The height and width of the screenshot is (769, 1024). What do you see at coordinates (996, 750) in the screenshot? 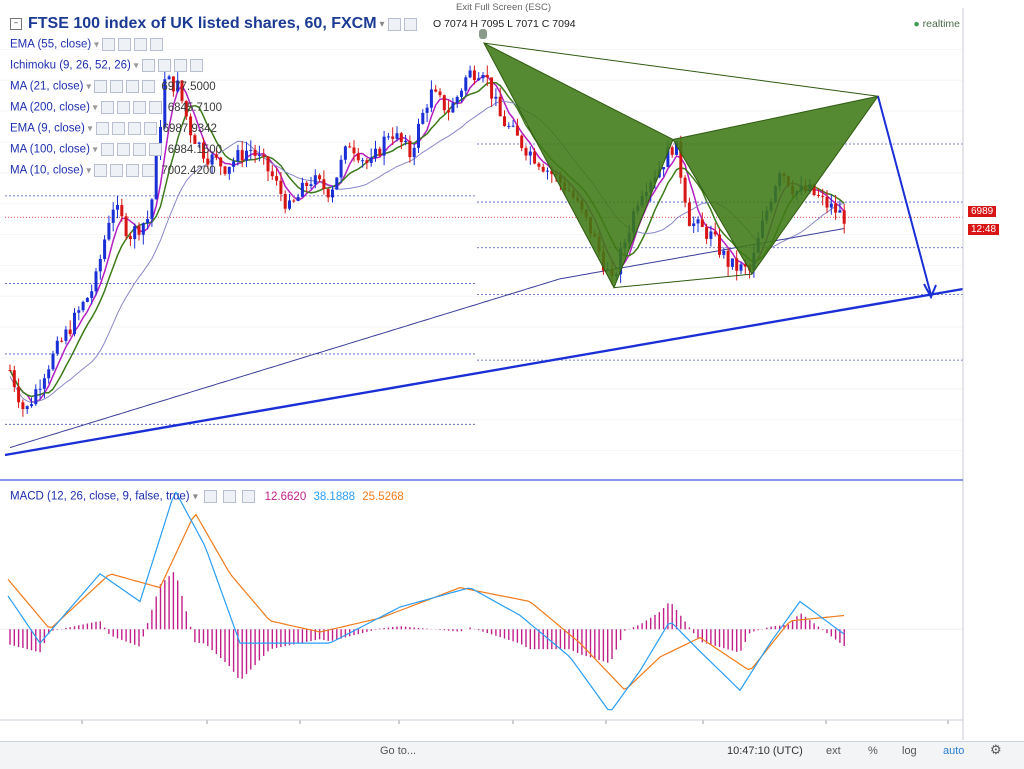
I see `gear-icon: ⚙` at bounding box center [996, 750].